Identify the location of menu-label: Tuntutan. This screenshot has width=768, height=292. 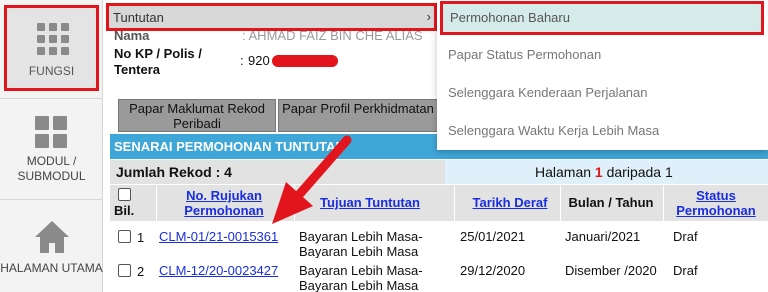
(138, 17).